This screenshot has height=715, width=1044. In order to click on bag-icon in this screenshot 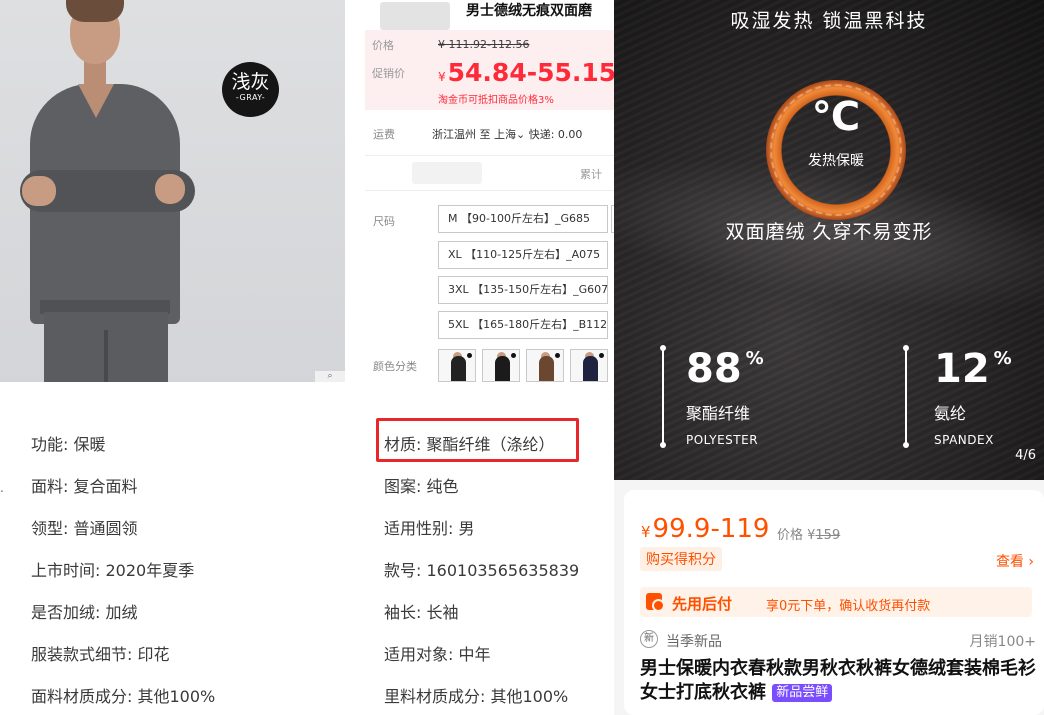, I will do `click(655, 602)`.